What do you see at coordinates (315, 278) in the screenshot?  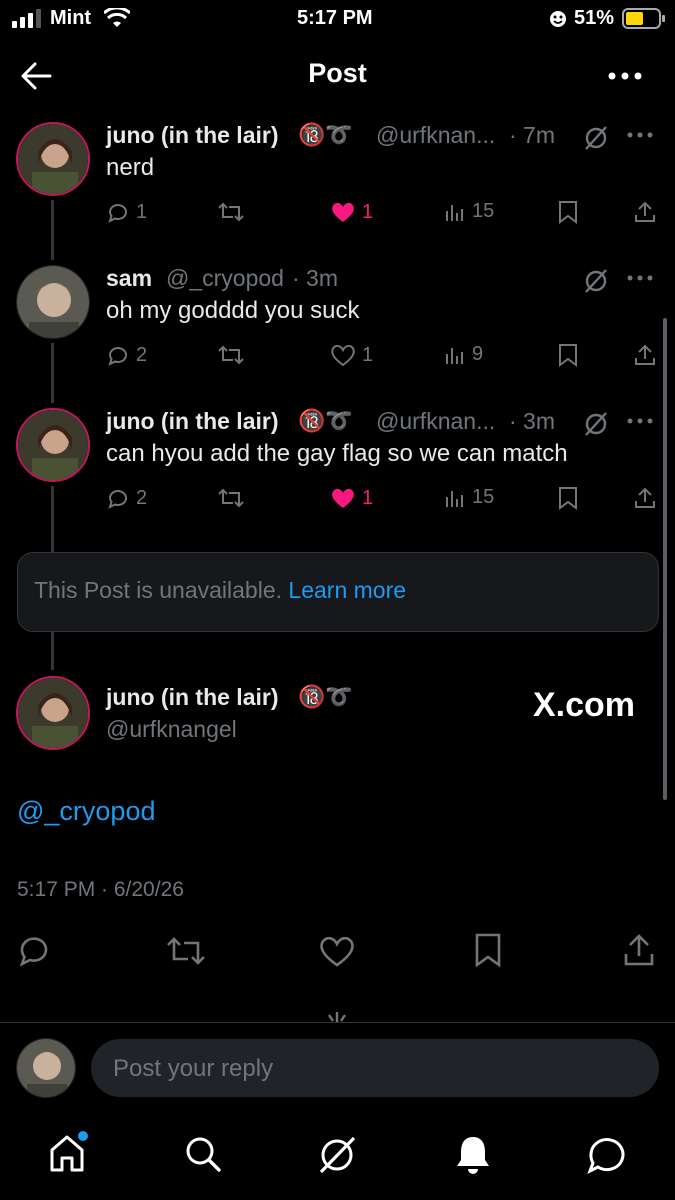 I see `post-time: · 3m` at bounding box center [315, 278].